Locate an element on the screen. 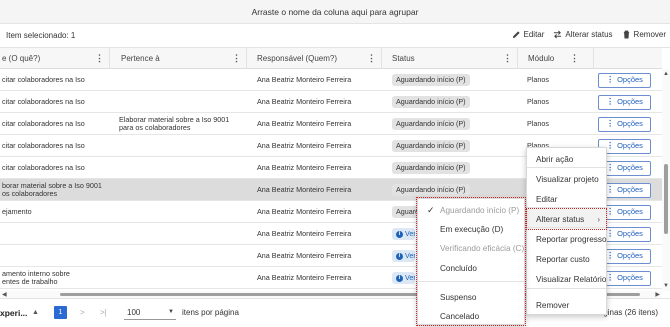 Image resolution: width=670 pixels, height=327 pixels. column-header-label: e (O quê?) is located at coordinates (21, 58).